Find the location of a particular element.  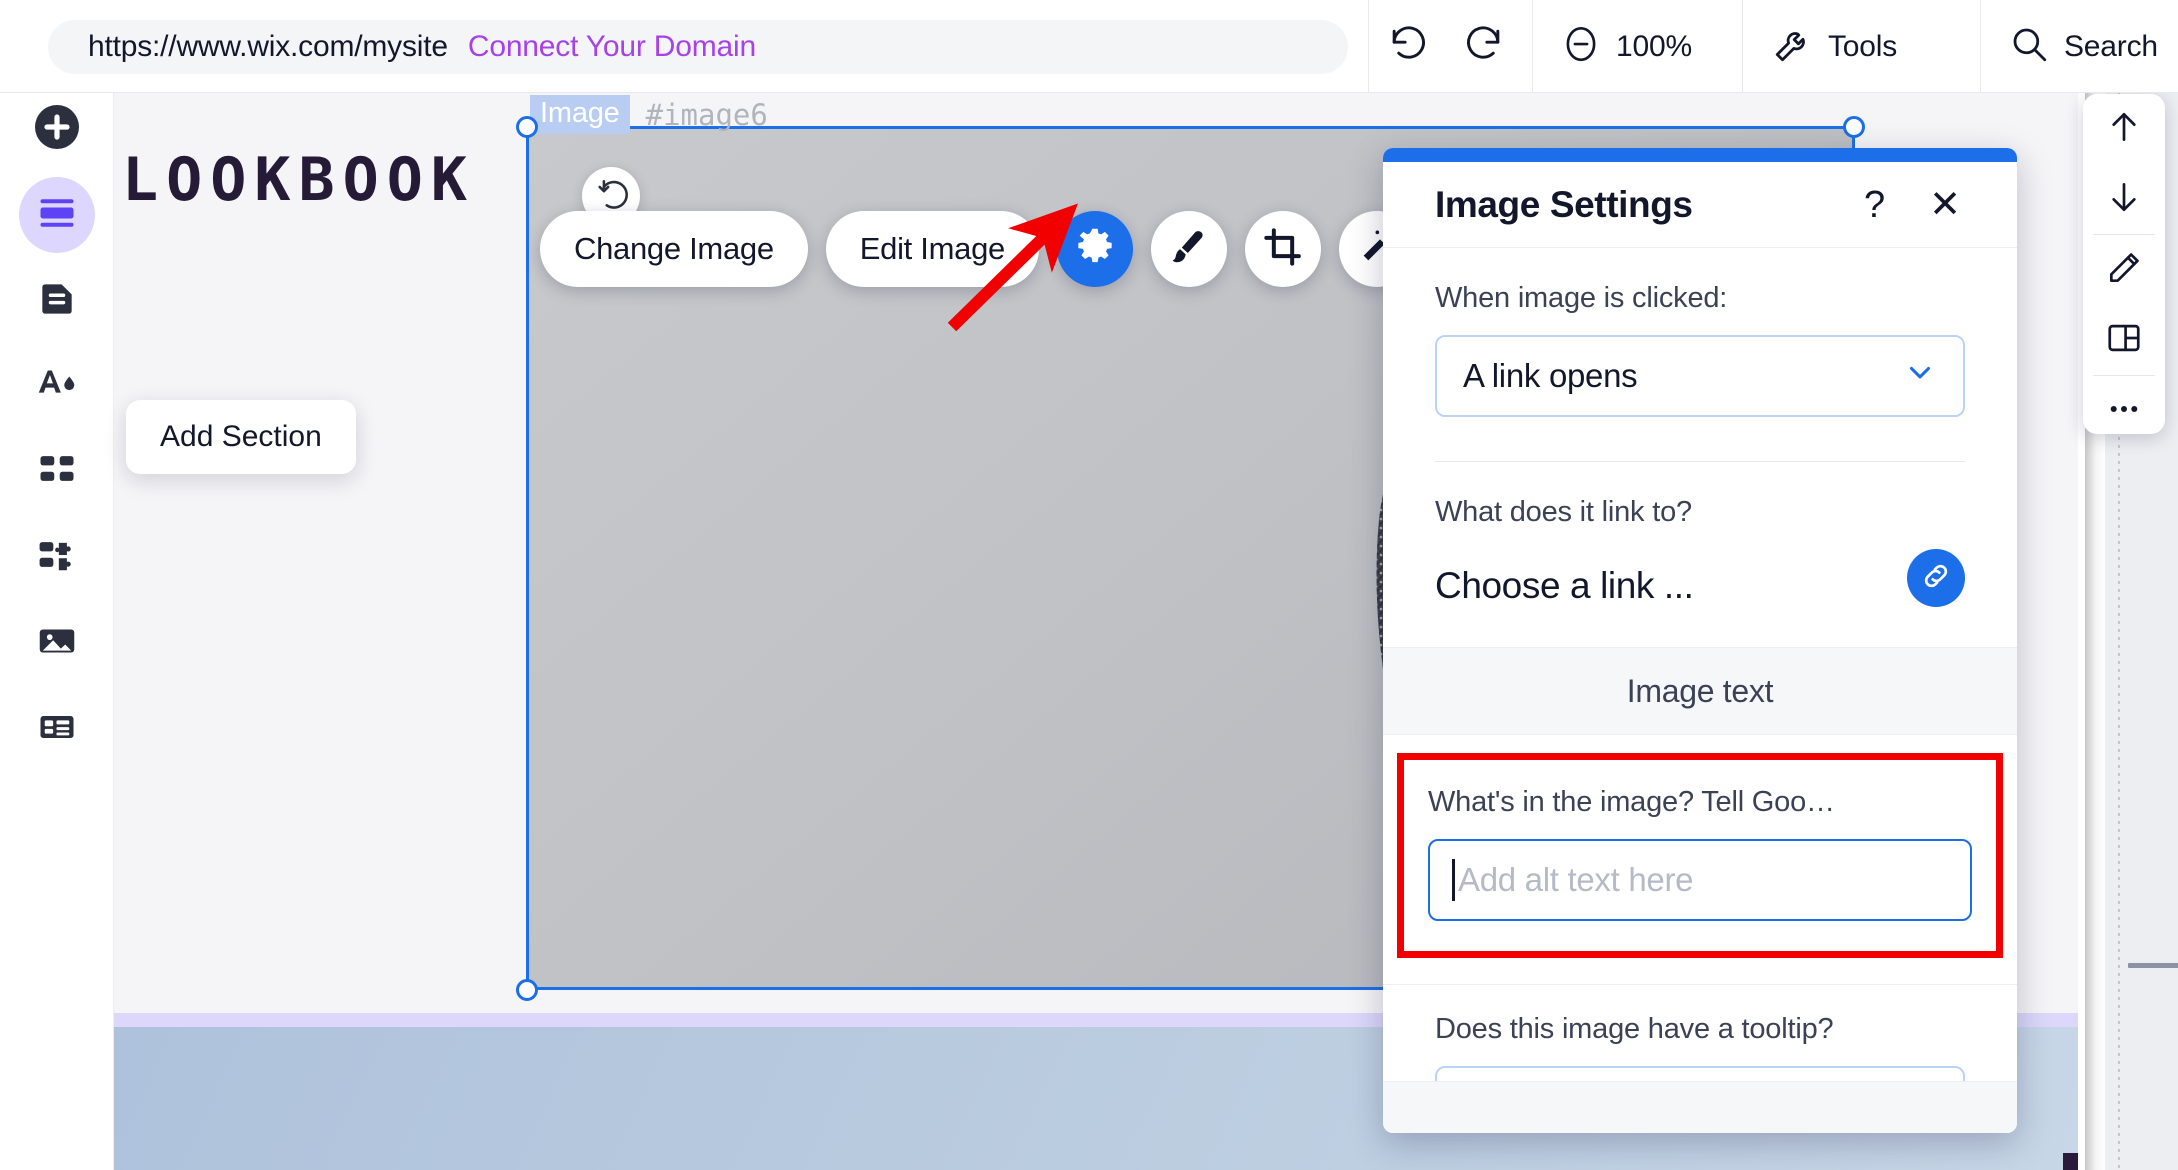

tools-button: Tools is located at coordinates (1834, 46).